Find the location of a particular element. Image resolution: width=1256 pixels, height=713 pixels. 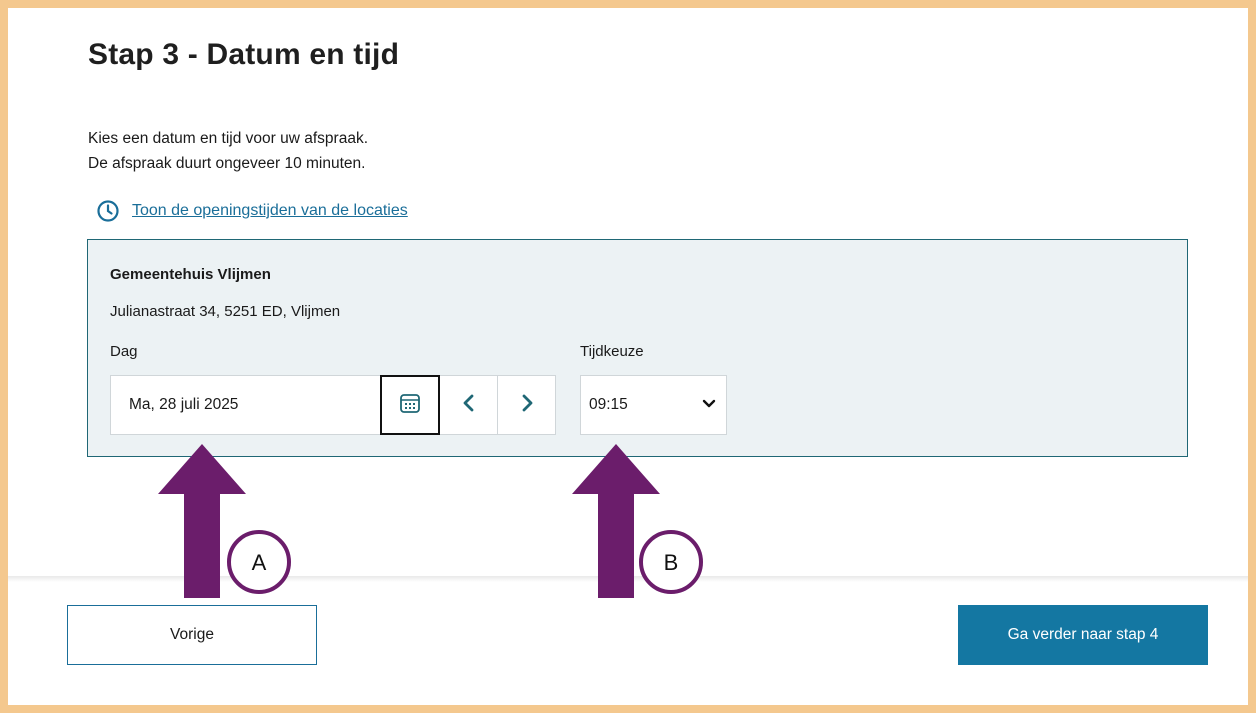

time-label: Tijdkeuze is located at coordinates (612, 351).